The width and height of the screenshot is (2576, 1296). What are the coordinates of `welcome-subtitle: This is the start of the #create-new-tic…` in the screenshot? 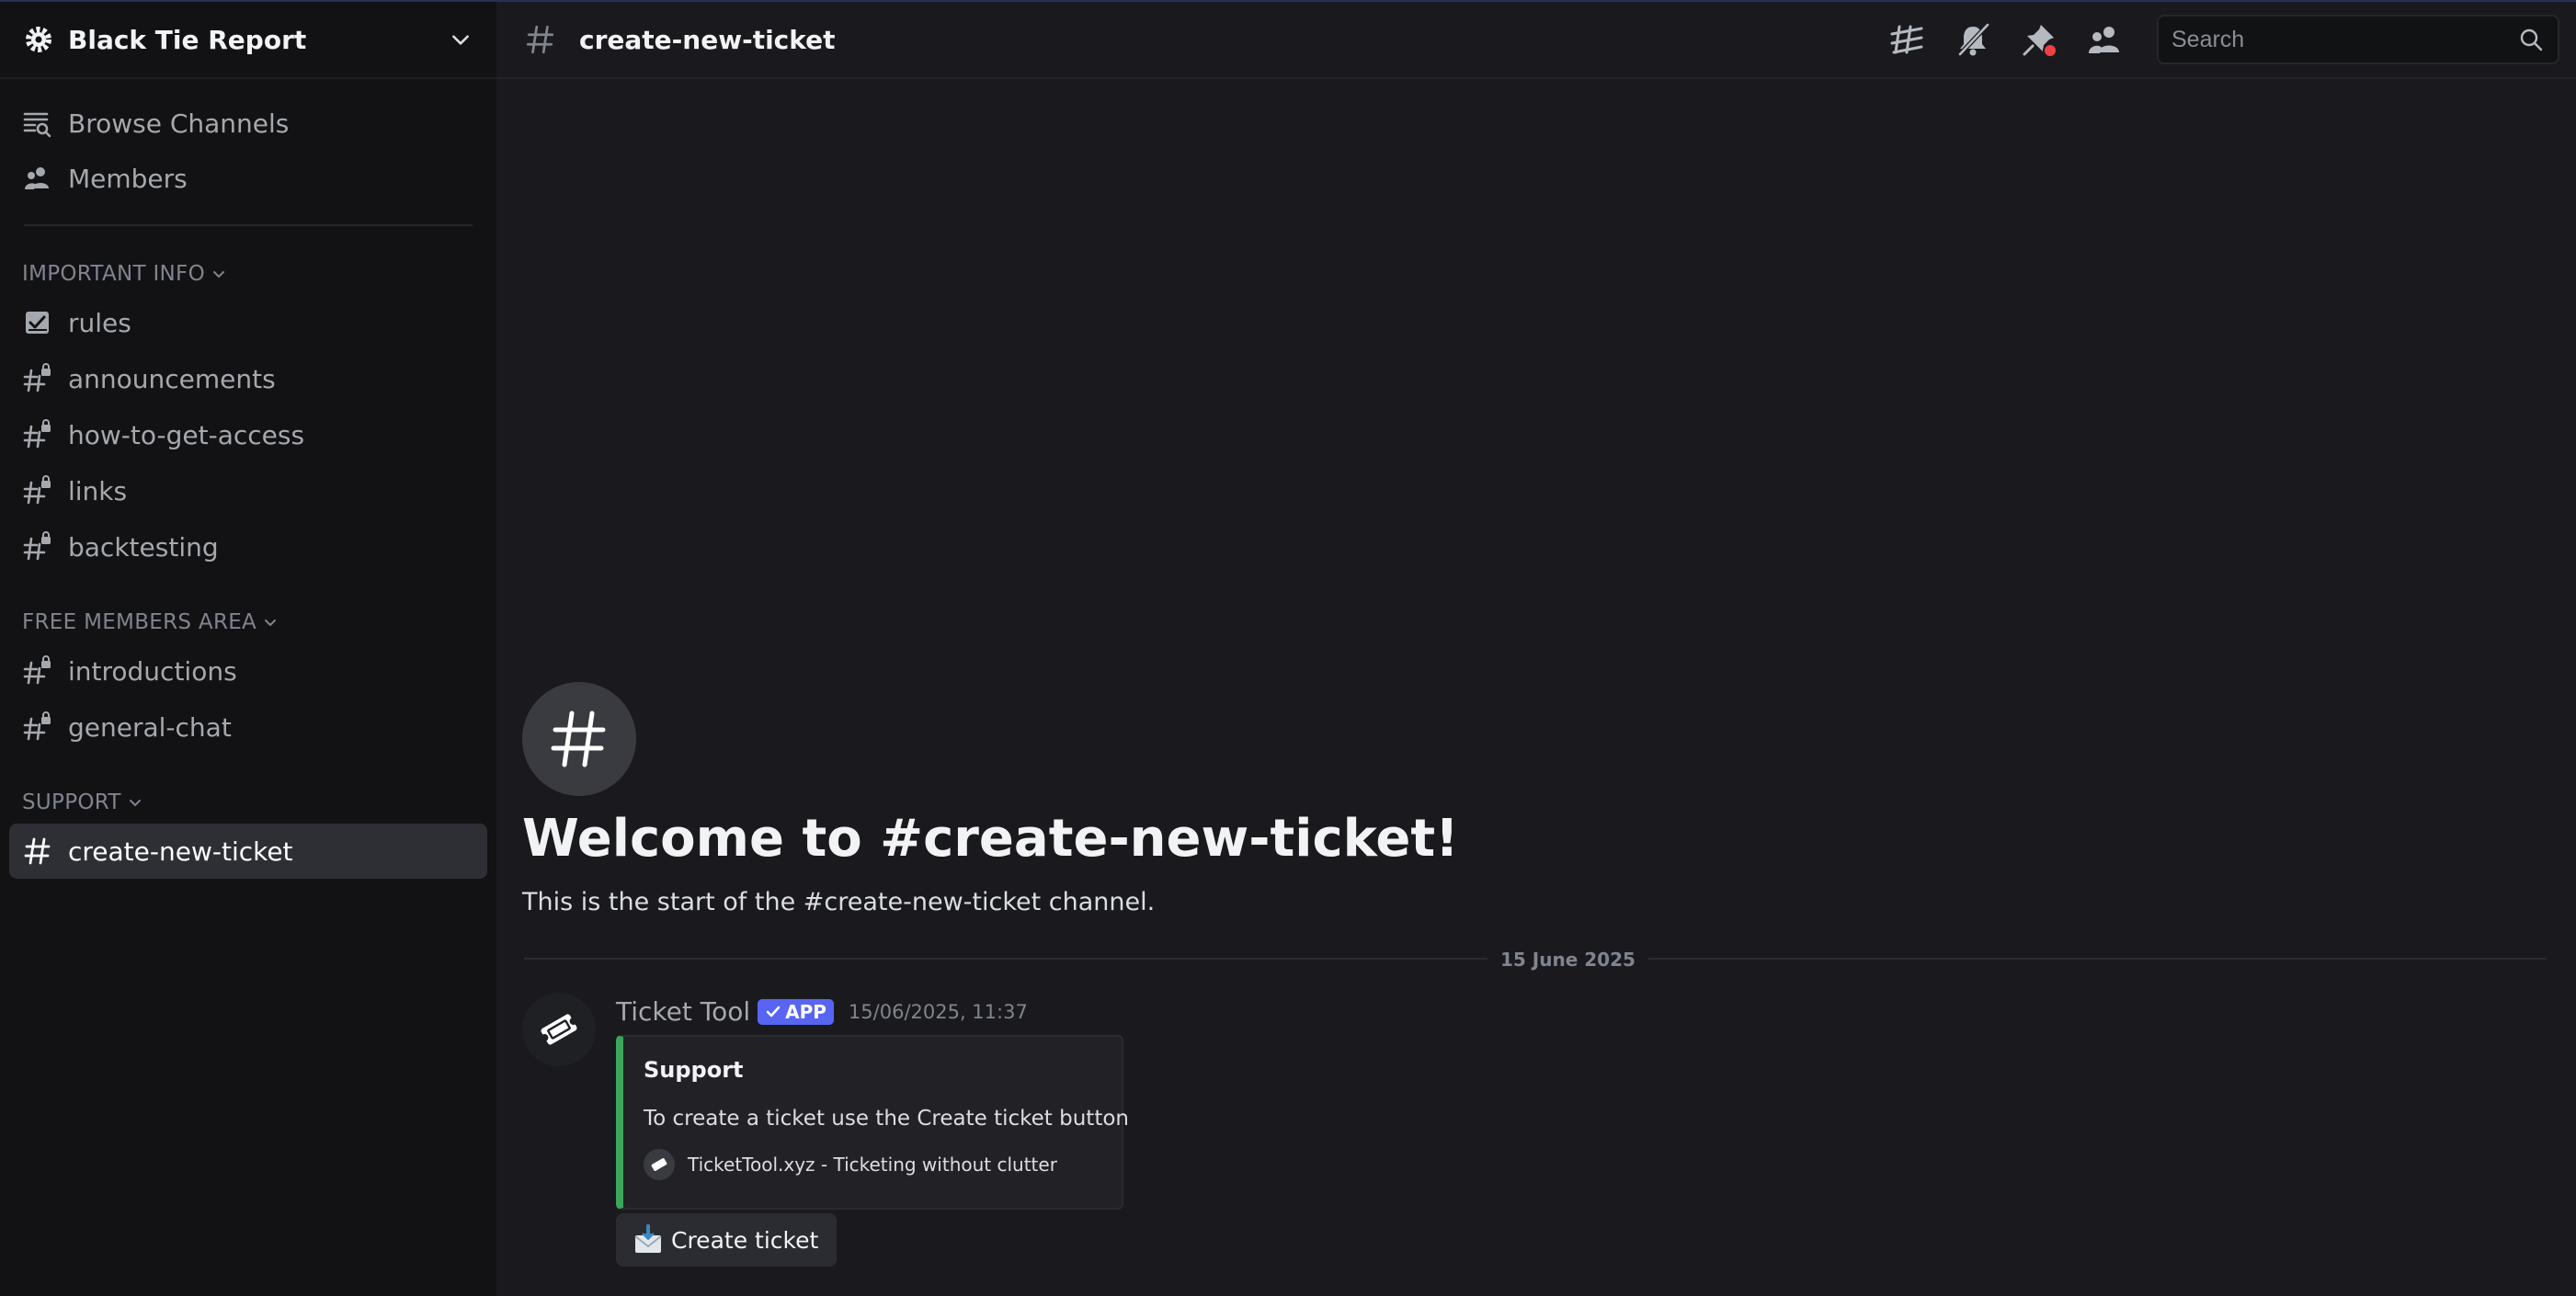 It's located at (839, 902).